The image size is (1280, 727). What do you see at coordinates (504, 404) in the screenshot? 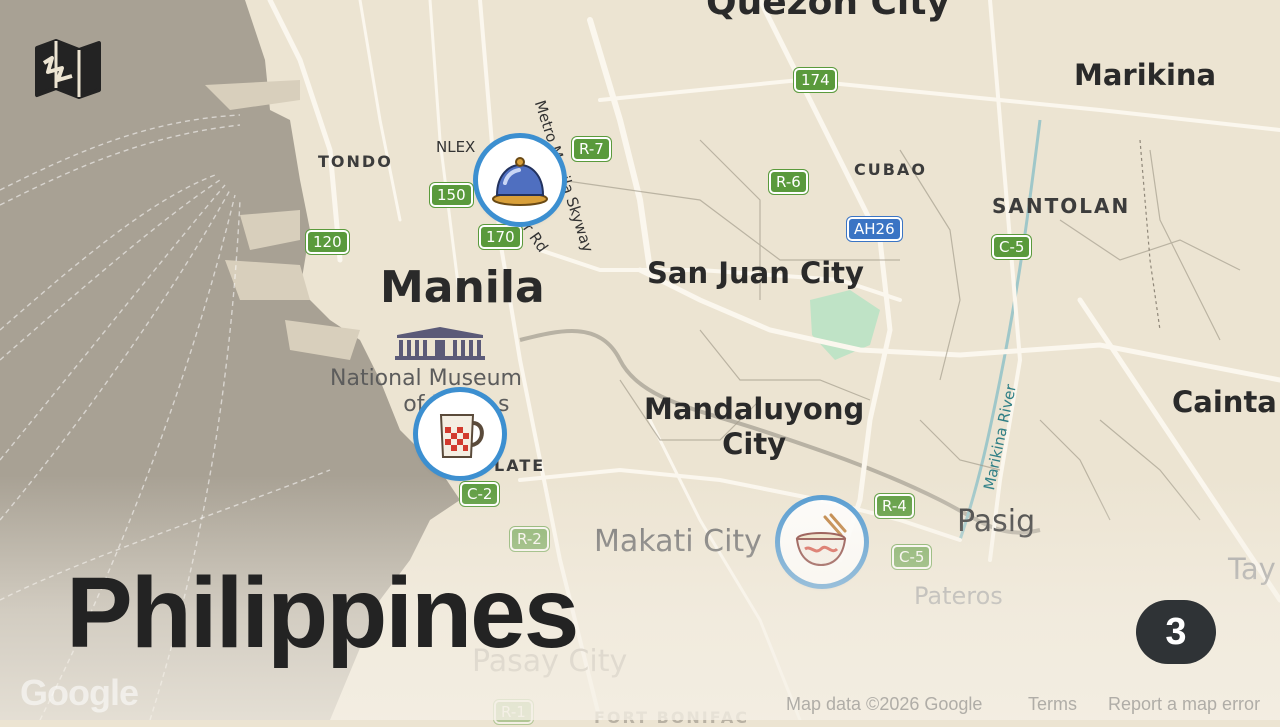
I see `poi-label-suffix: s` at bounding box center [504, 404].